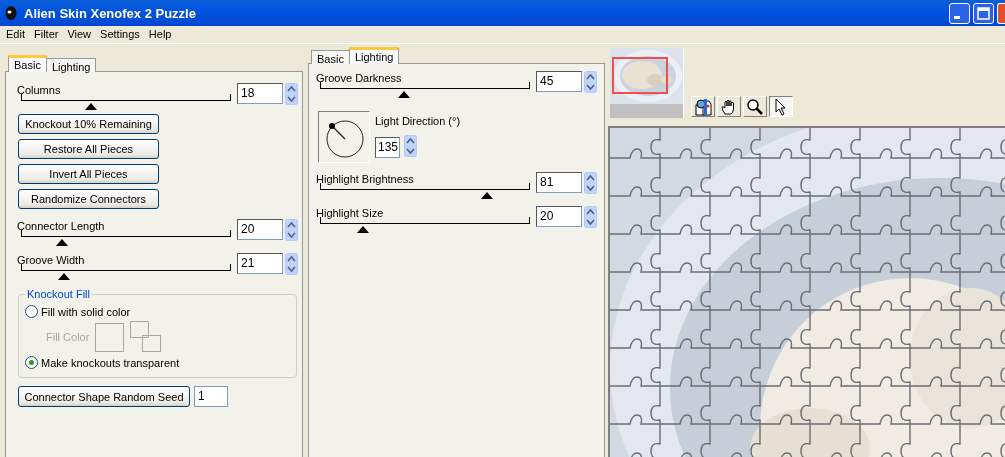 The height and width of the screenshot is (457, 1005). What do you see at coordinates (16, 34) in the screenshot?
I see `menu-item: Edit` at bounding box center [16, 34].